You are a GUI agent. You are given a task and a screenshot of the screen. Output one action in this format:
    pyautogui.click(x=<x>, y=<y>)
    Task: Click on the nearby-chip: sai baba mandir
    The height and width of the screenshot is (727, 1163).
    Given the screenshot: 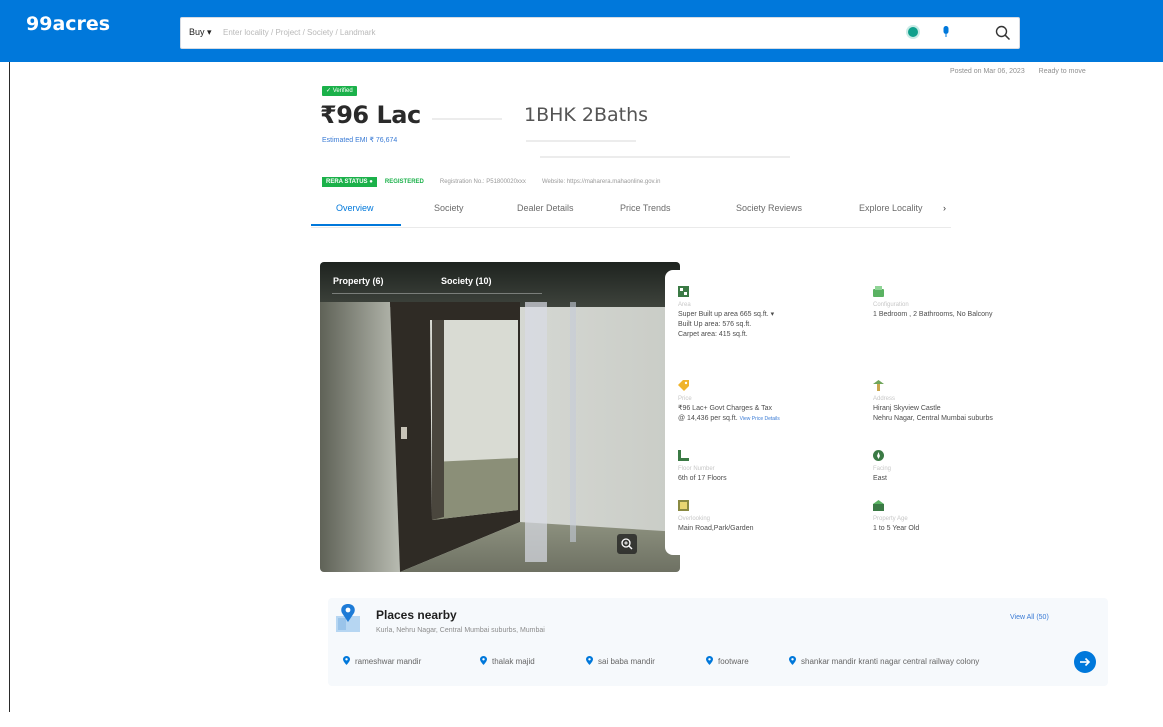 What is the action you would take?
    pyautogui.click(x=620, y=661)
    